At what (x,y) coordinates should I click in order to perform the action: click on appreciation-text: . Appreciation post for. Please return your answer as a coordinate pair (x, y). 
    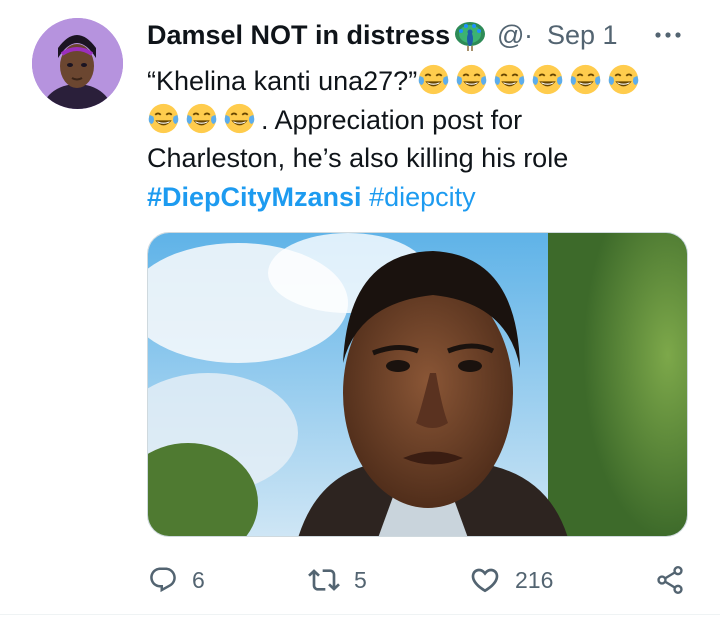
    Looking at the image, I should click on (392, 119).